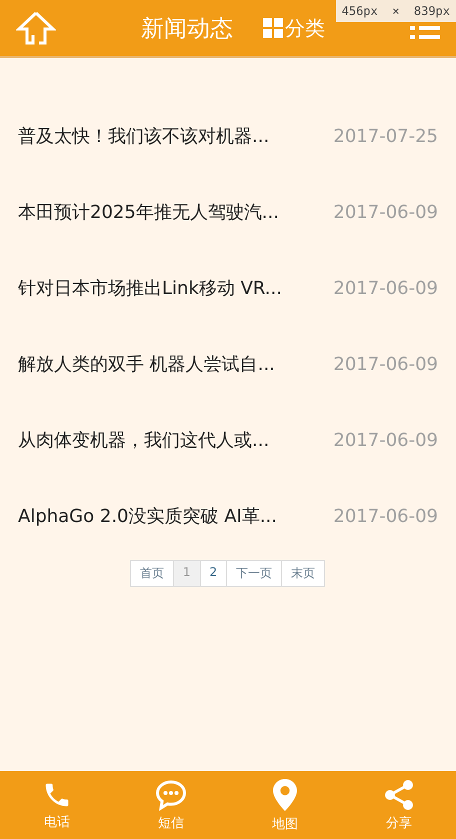 This screenshot has width=456, height=839. Describe the element at coordinates (399, 794) in the screenshot. I see `share-icon` at that location.